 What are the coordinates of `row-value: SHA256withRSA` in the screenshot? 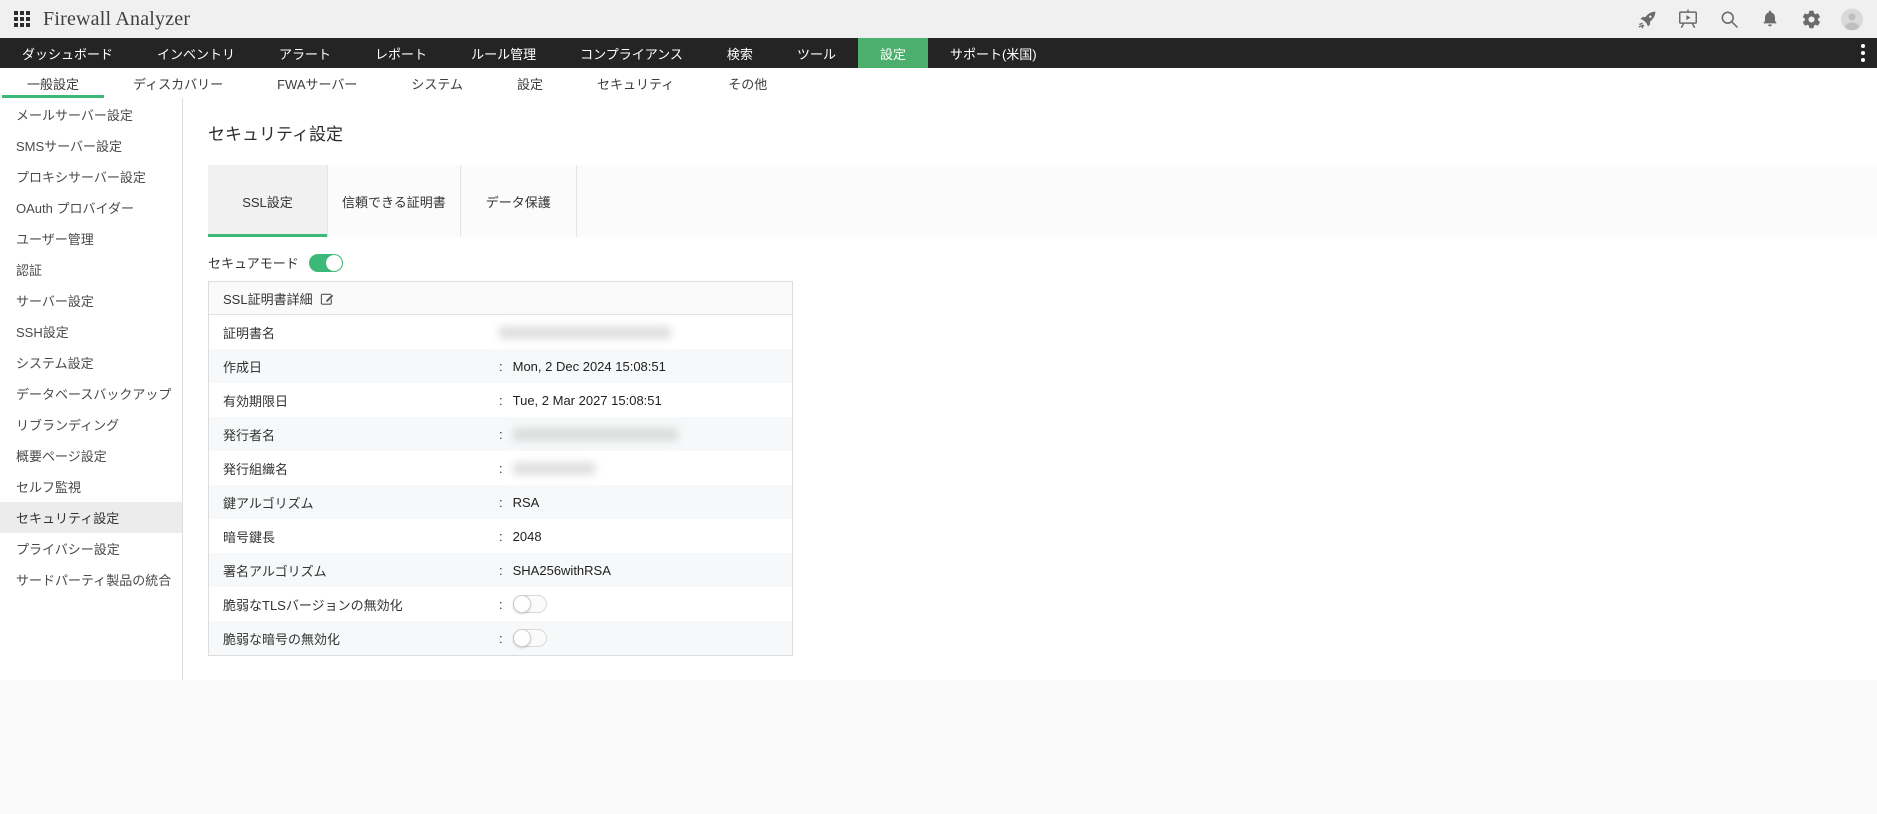 It's located at (561, 570).